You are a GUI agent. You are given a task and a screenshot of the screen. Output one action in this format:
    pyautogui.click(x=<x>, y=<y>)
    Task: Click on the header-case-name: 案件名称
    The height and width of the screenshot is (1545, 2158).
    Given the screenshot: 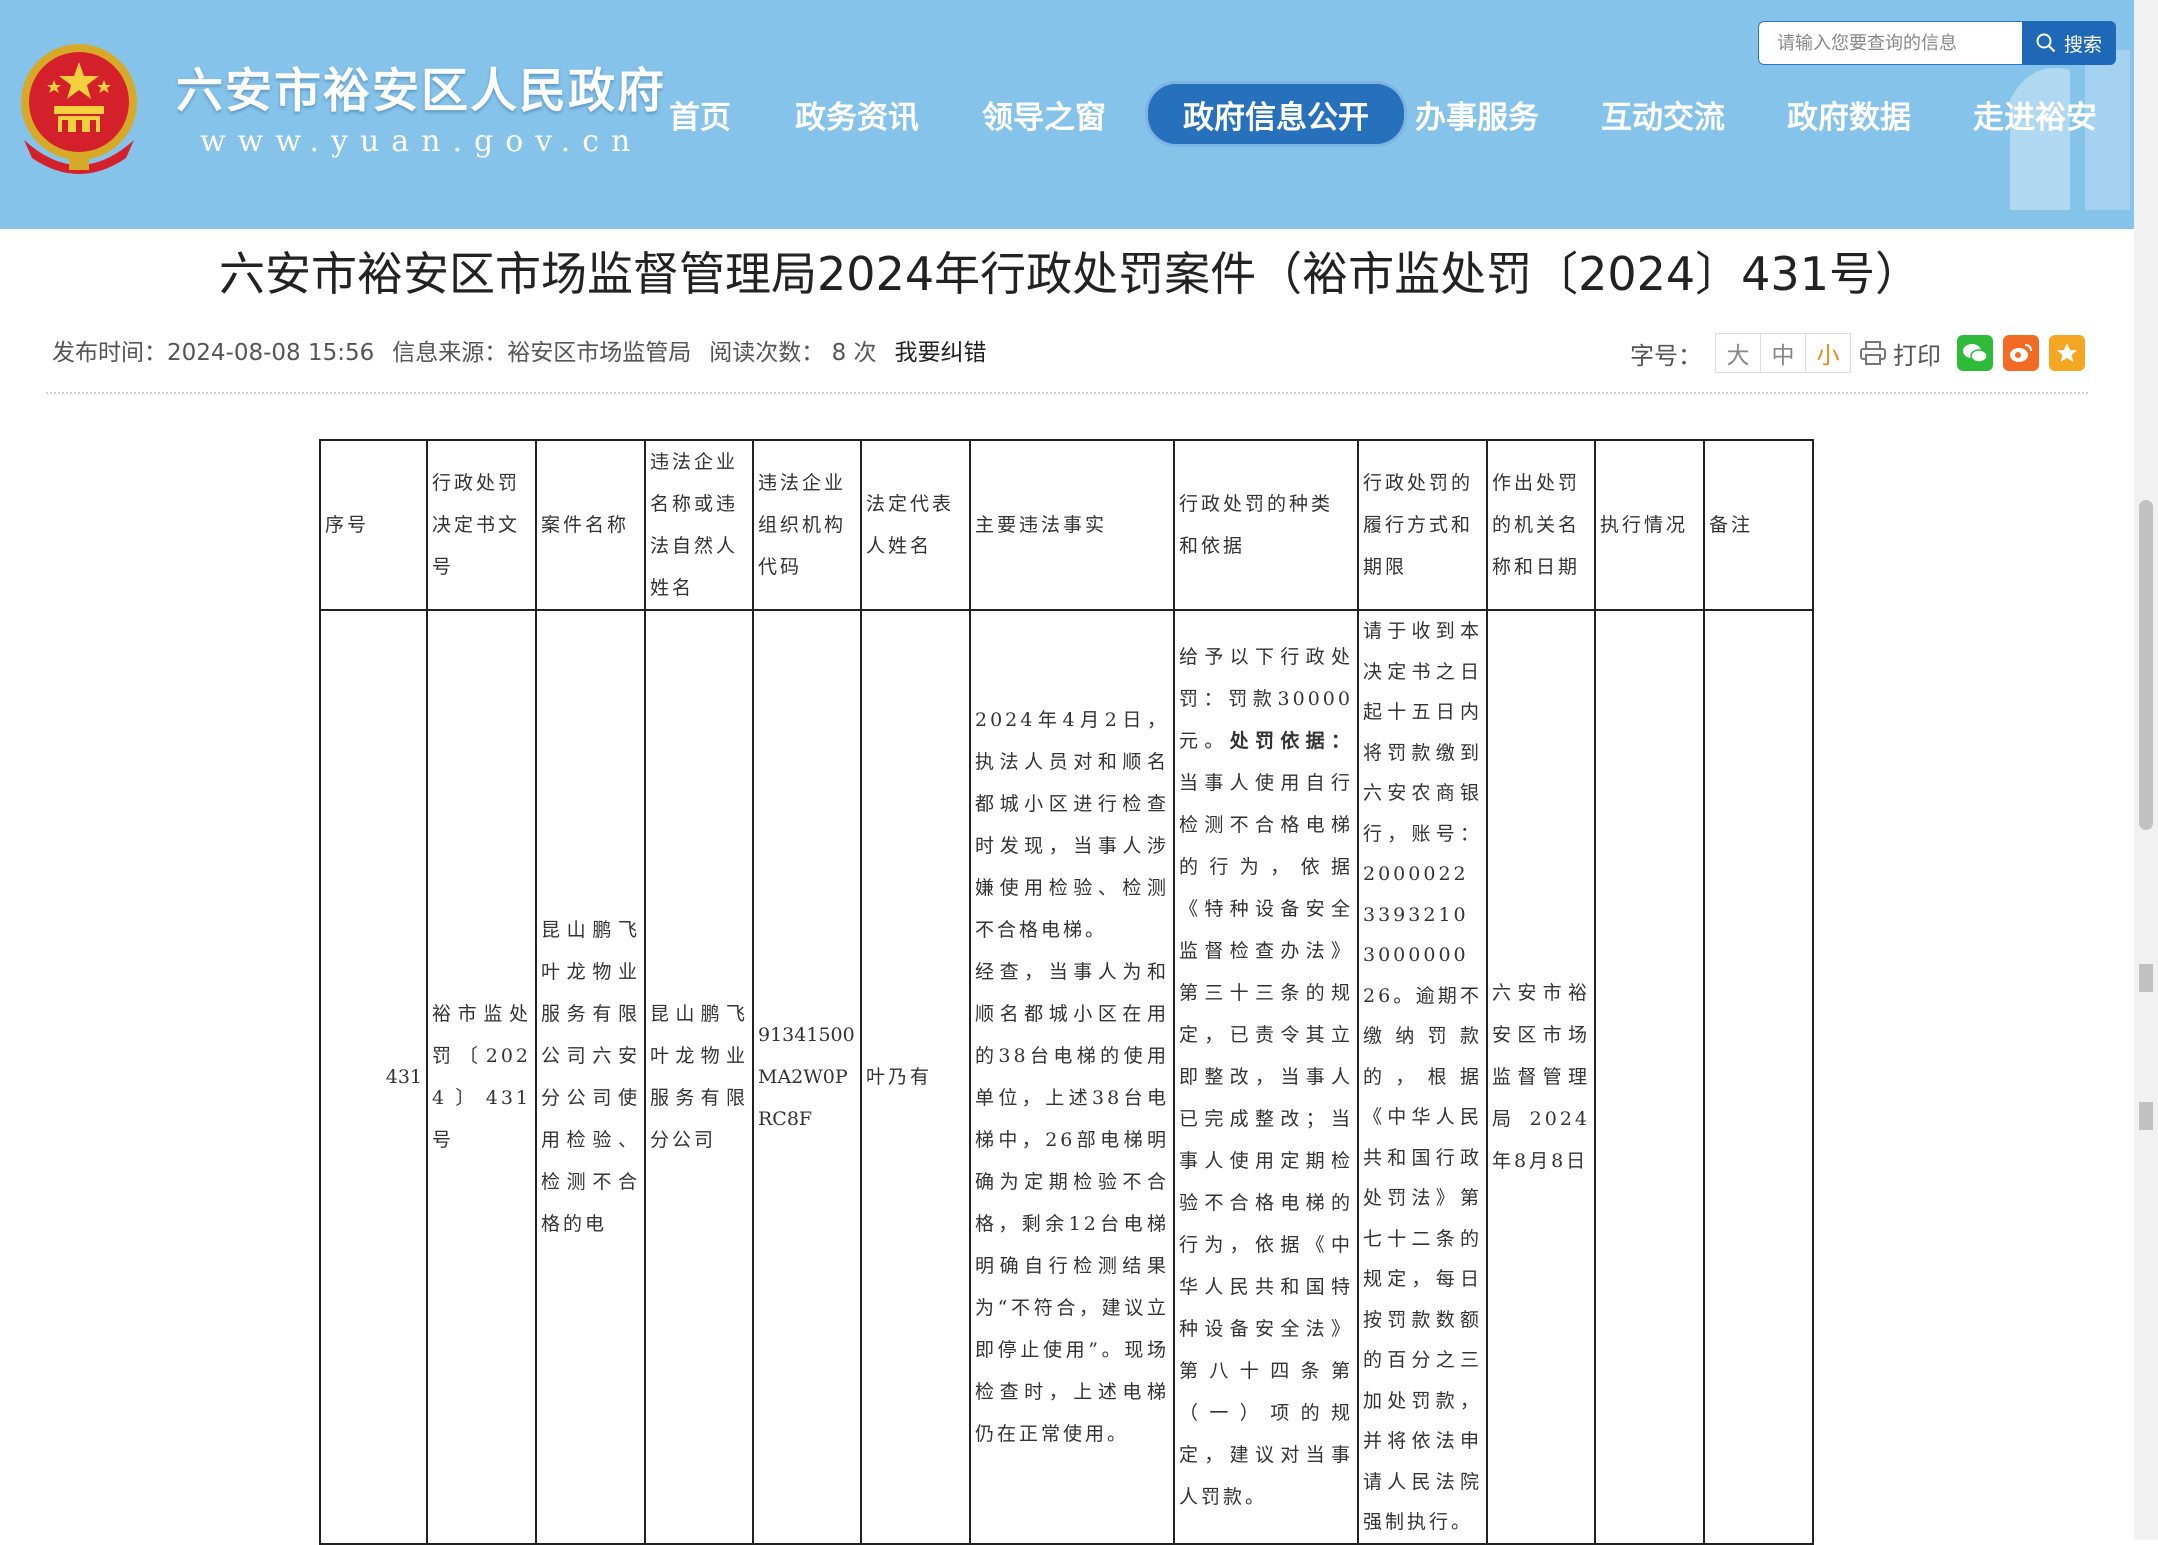 What is the action you would take?
    pyautogui.click(x=590, y=525)
    